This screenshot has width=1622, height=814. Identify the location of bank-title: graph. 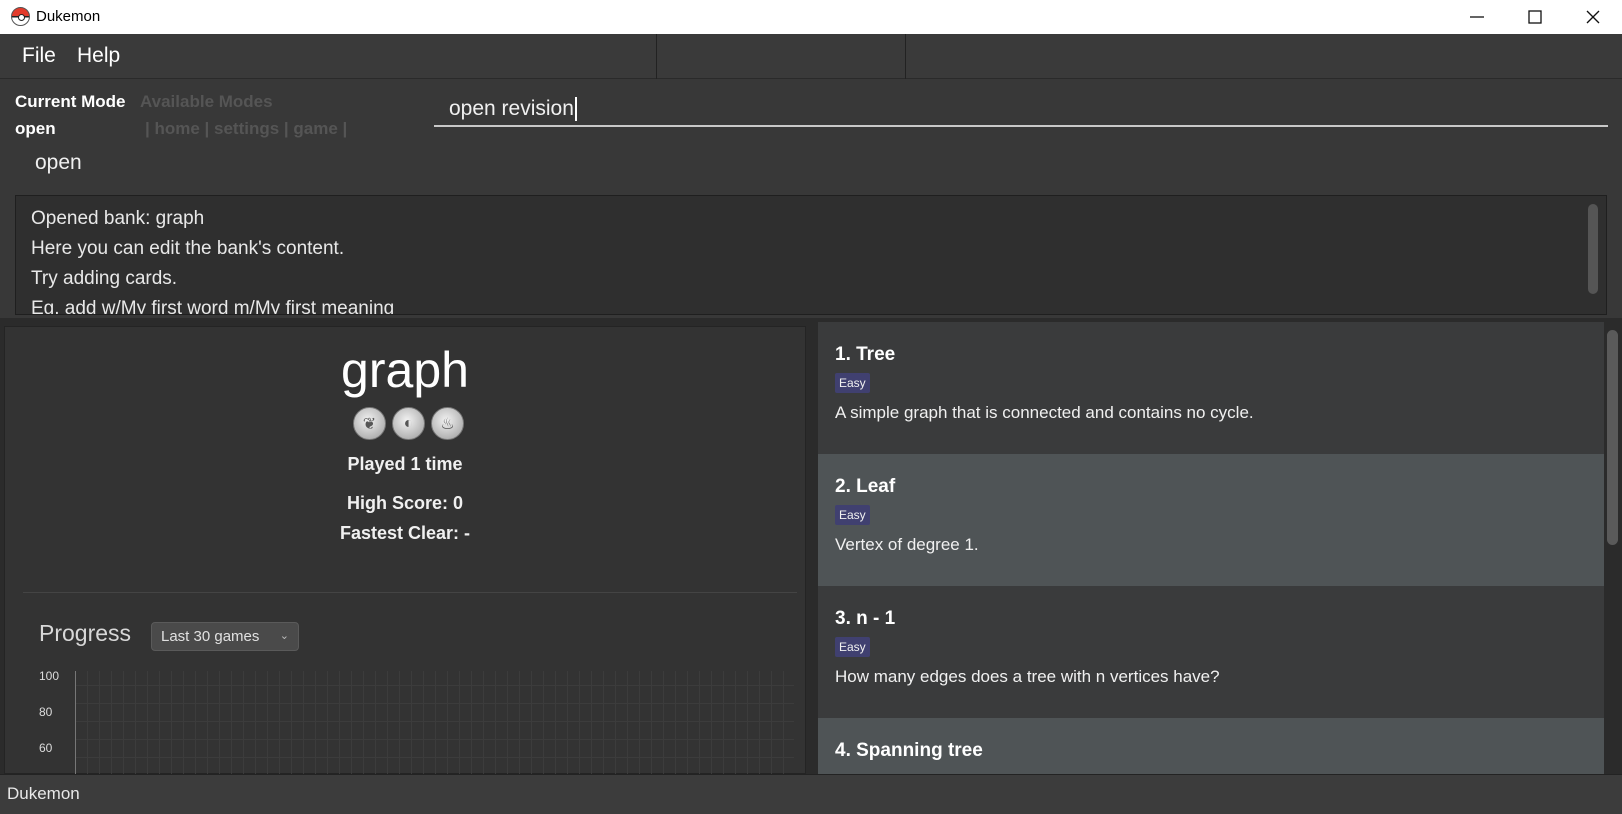
(405, 370).